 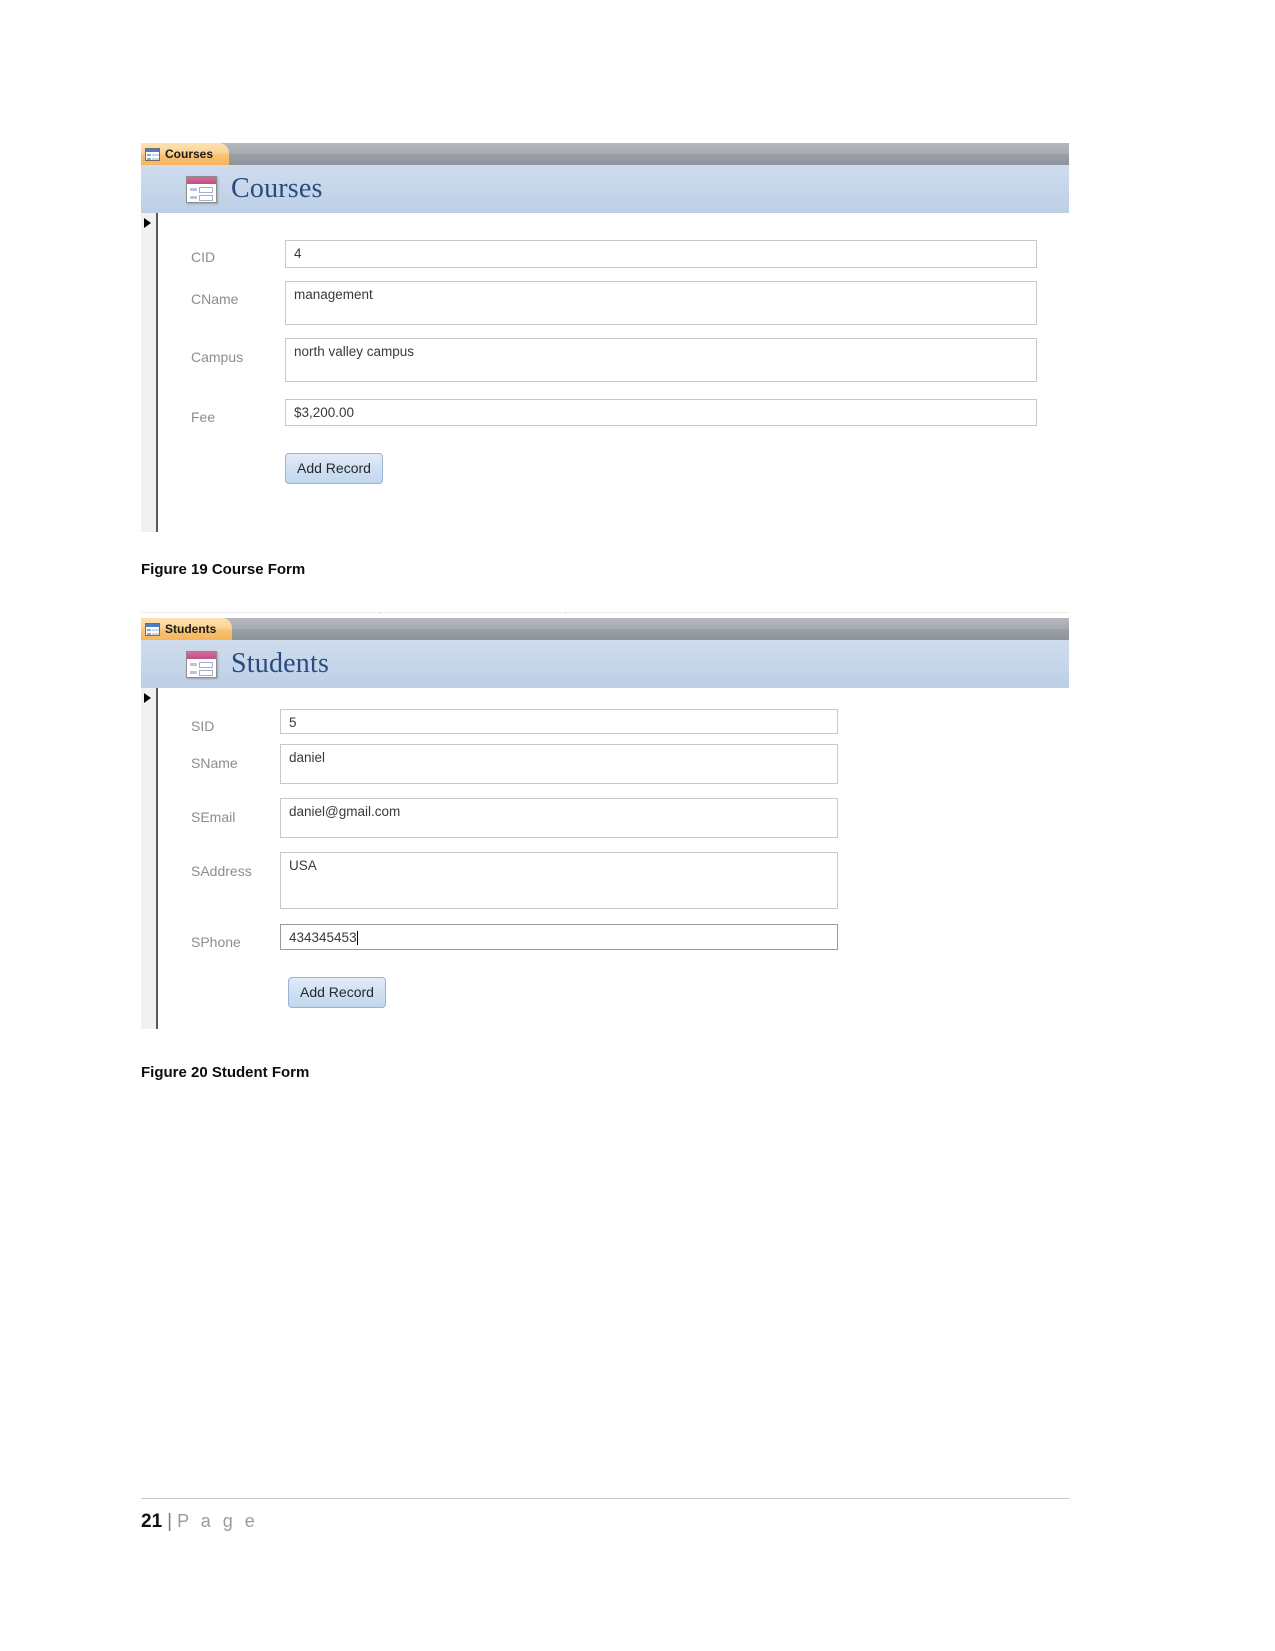 What do you see at coordinates (559, 764) in the screenshot?
I see `field-input-sname: daniel` at bounding box center [559, 764].